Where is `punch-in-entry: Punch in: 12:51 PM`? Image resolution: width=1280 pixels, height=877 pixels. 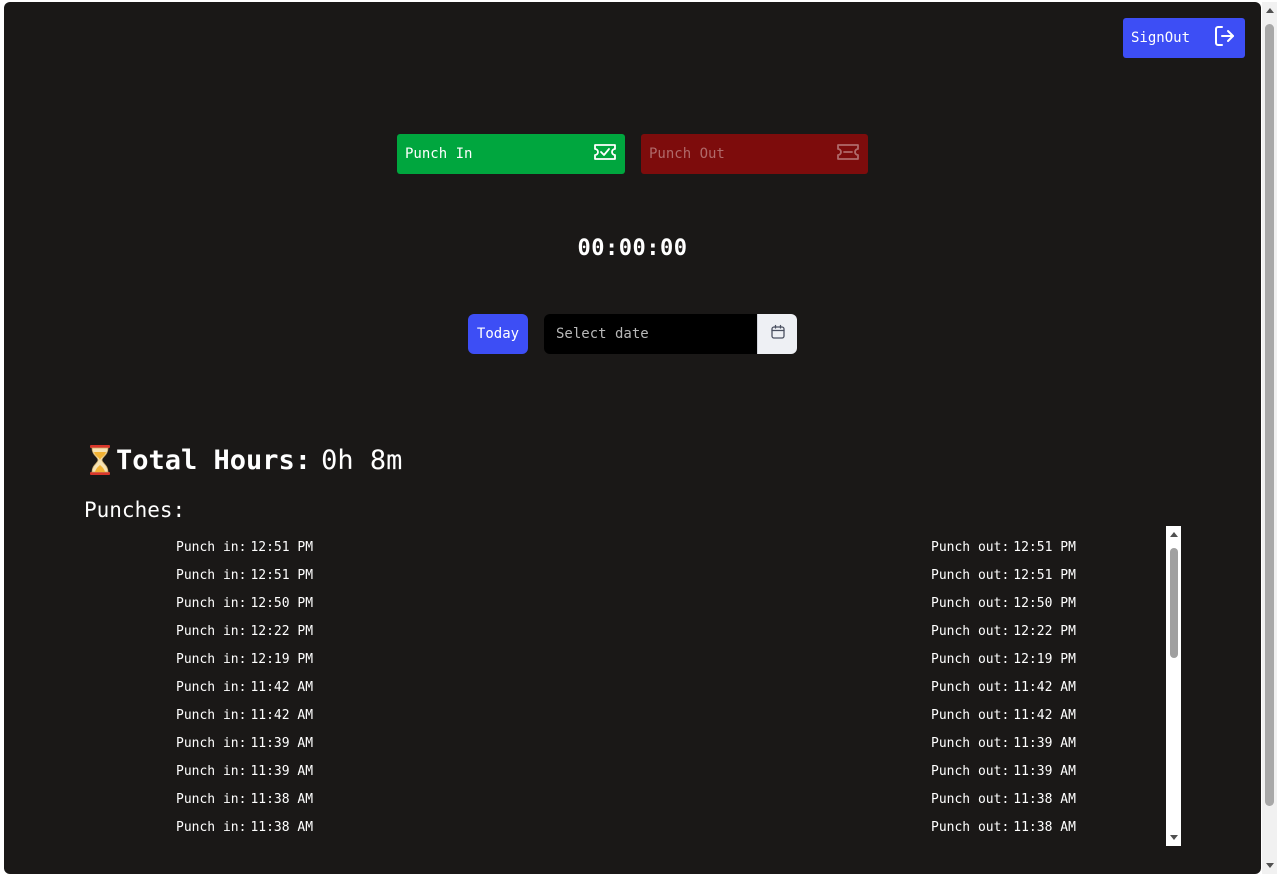
punch-in-entry: Punch in: 12:51 PM is located at coordinates (244, 575).